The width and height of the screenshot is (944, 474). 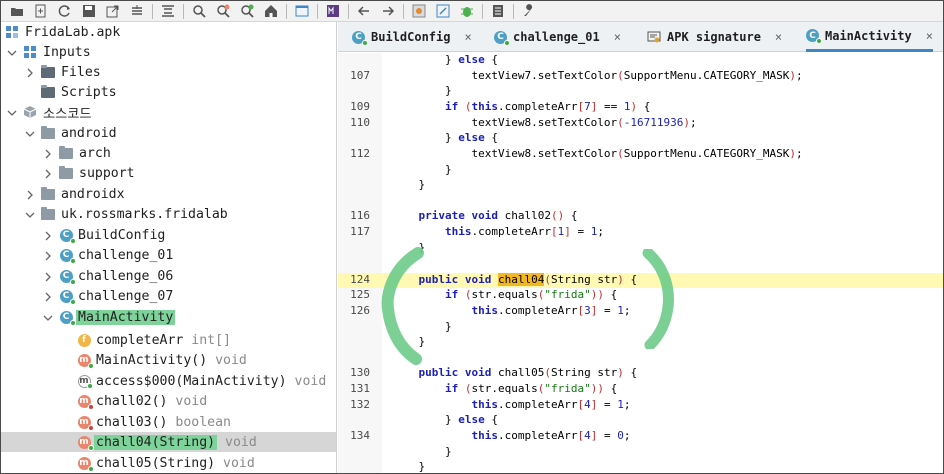 I want to click on home-icon, so click(x=271, y=11).